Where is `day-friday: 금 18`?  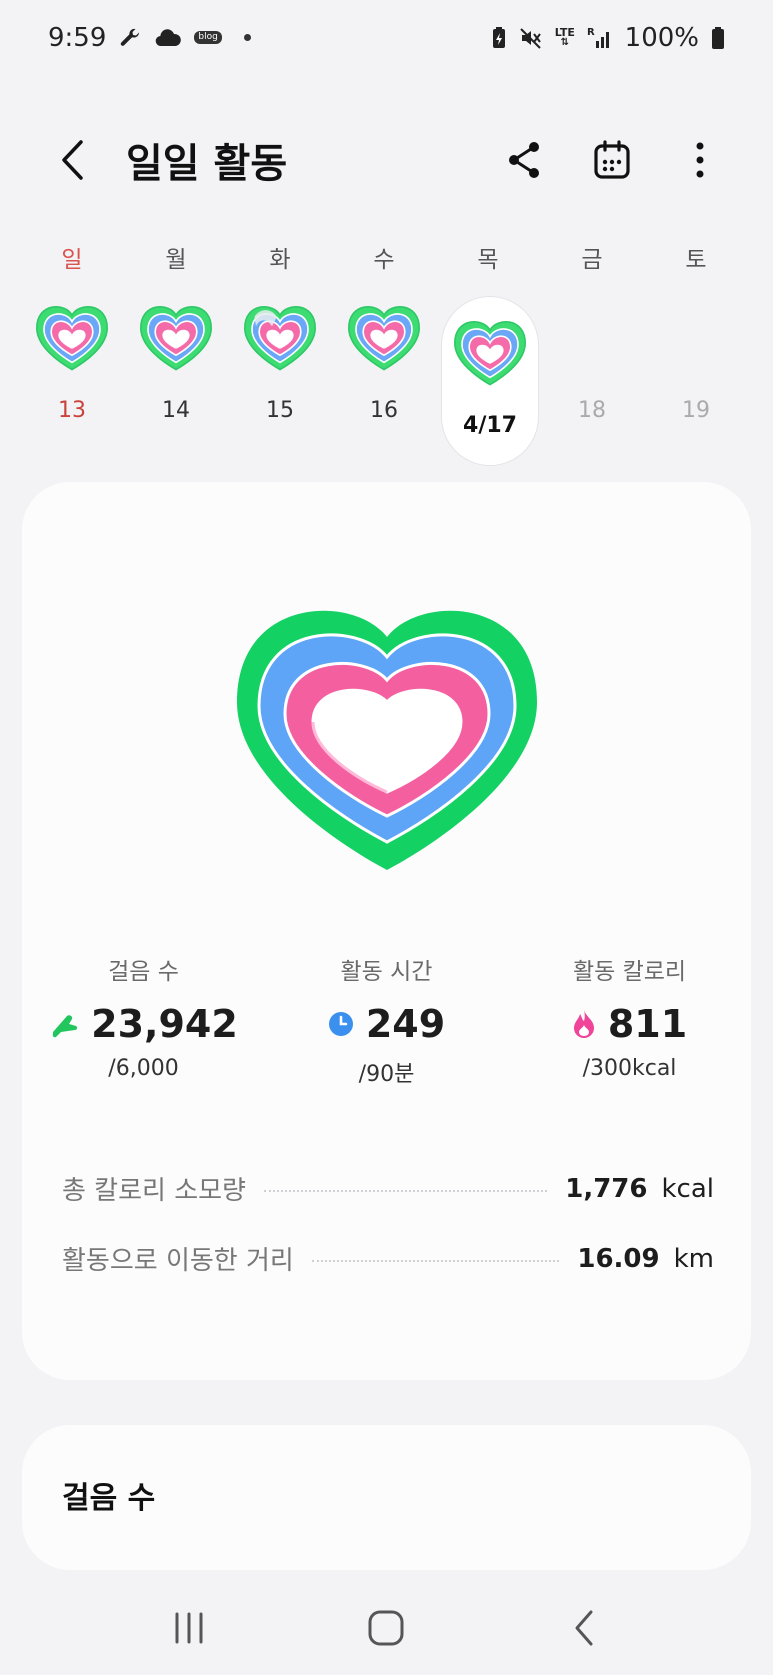 day-friday: 금 18 is located at coordinates (592, 350).